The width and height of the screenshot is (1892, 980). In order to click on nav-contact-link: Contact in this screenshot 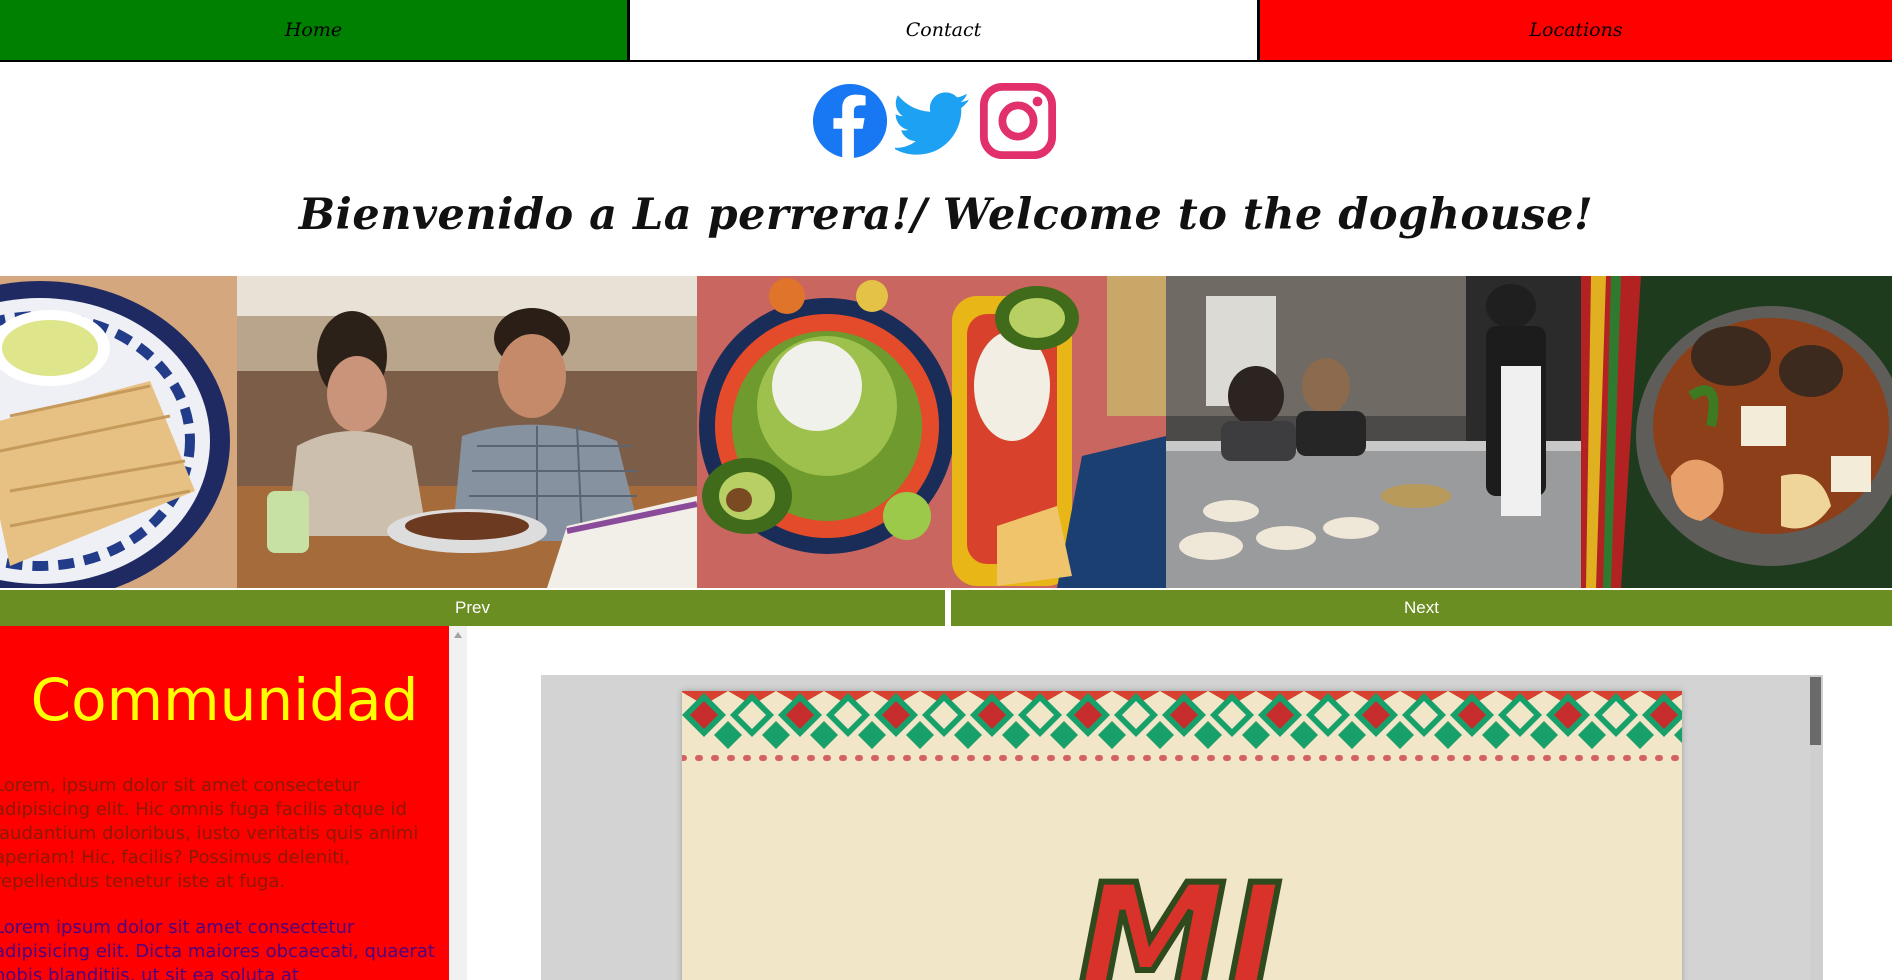, I will do `click(943, 31)`.